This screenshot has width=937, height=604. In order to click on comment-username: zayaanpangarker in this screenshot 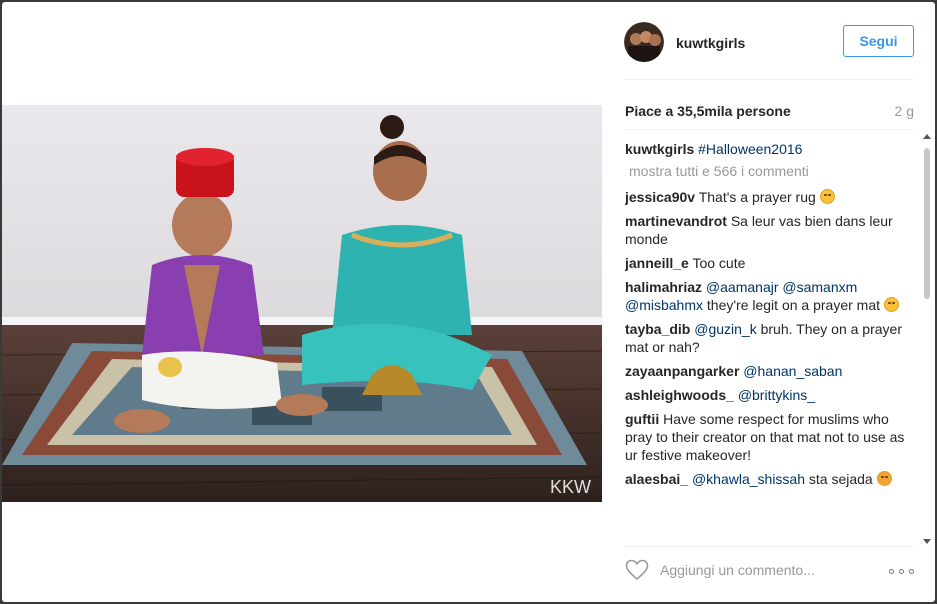, I will do `click(682, 371)`.